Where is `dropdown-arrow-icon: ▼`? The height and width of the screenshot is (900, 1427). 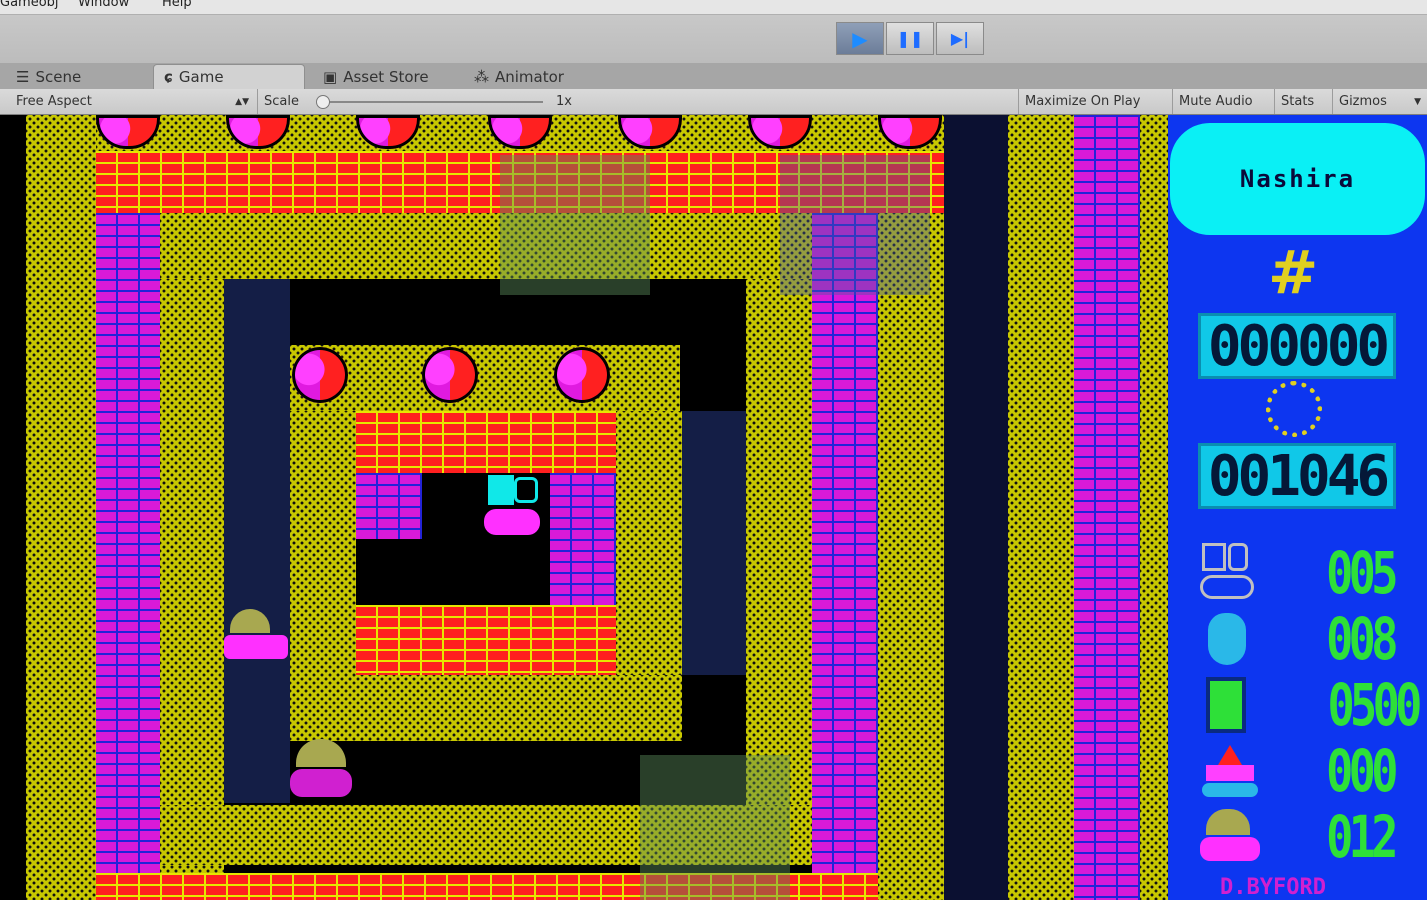 dropdown-arrow-icon: ▼ is located at coordinates (1417, 101).